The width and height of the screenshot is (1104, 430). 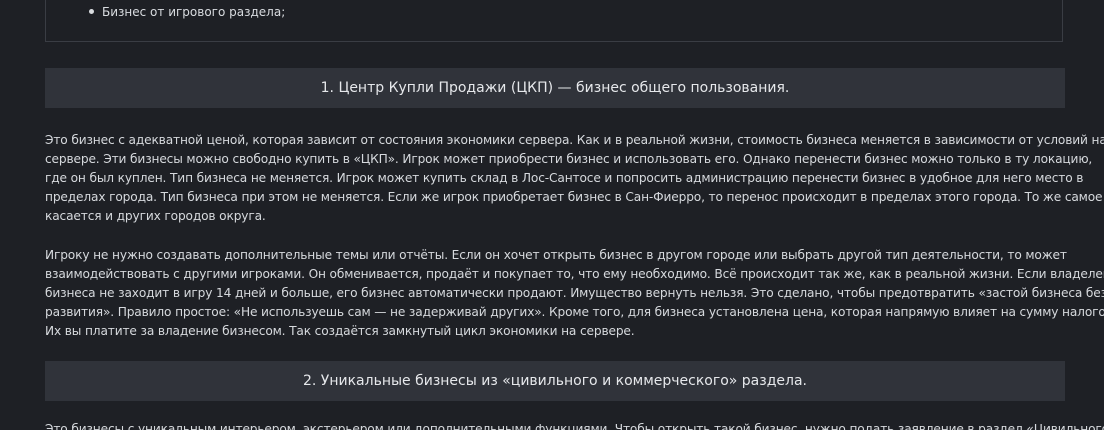 I want to click on list-item: Бизнес от игрового раздела;, so click(x=194, y=12).